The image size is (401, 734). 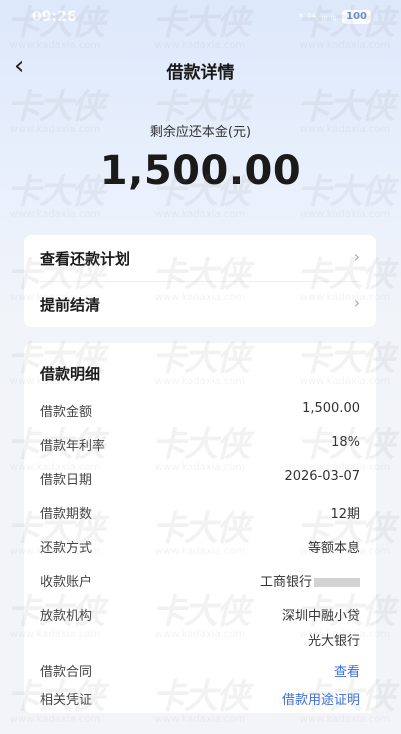 I want to click on detail-label: 借款金额, so click(x=66, y=412).